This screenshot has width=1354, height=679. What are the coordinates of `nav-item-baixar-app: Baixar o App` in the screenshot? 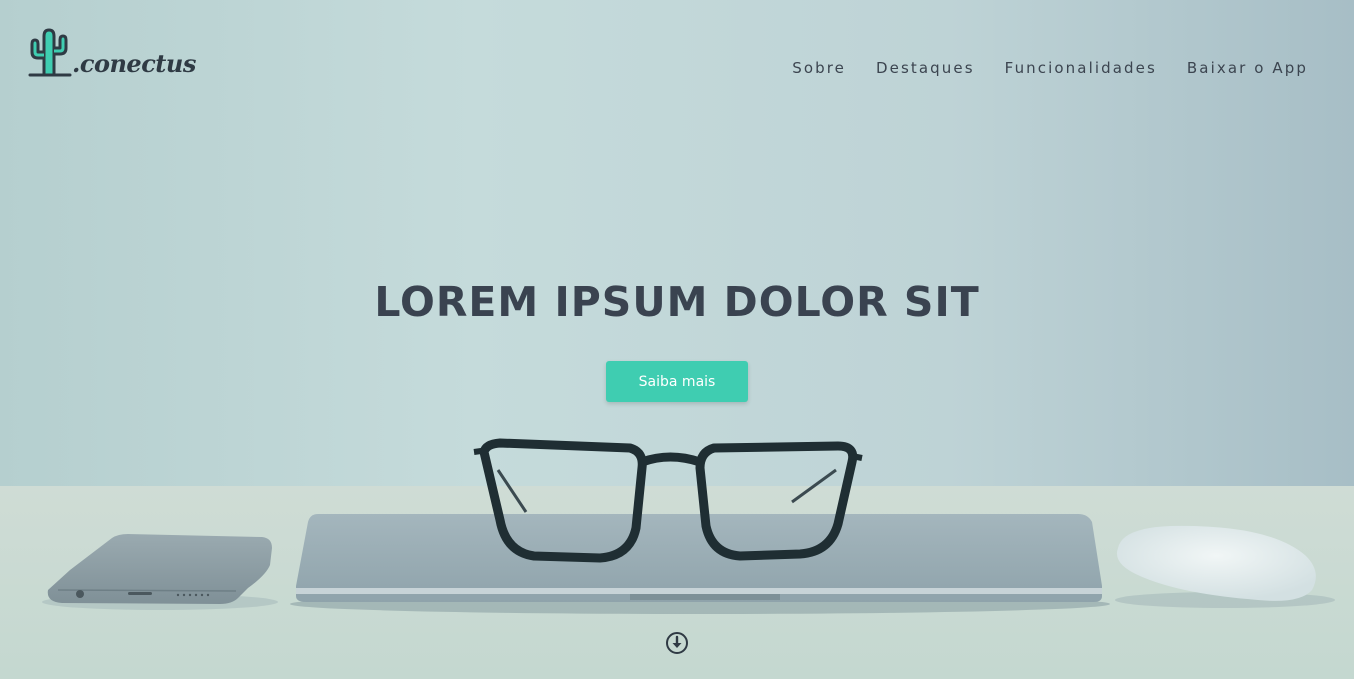 It's located at (1247, 67).